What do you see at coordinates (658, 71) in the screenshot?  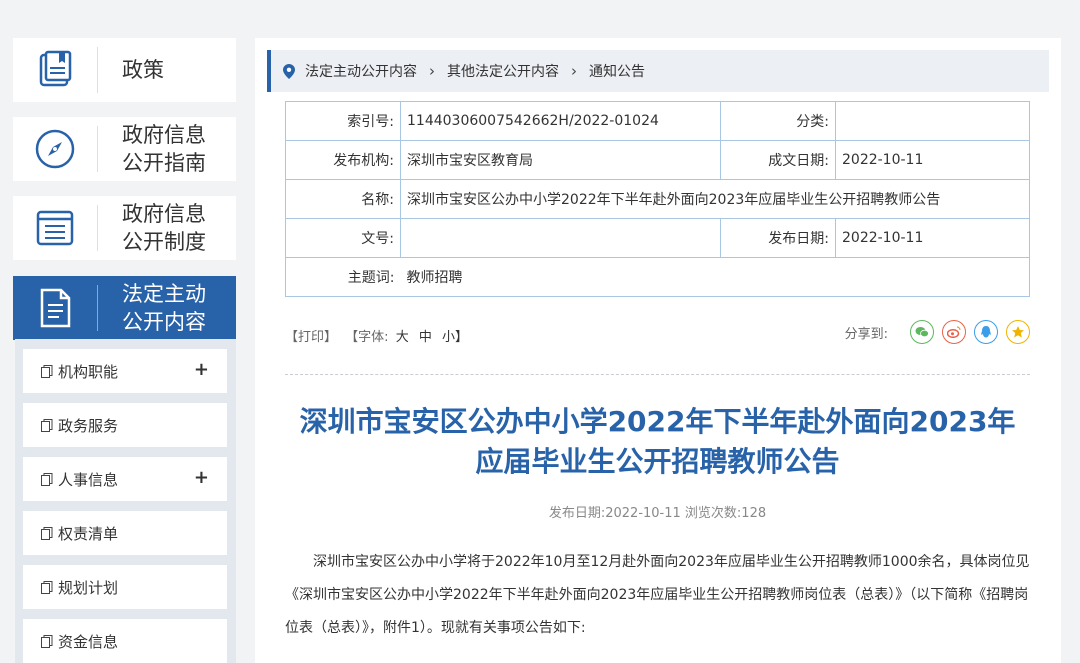 I see `breadcrumb: 法定主动公开内容 › 其他法定公开内容 › 通知公告` at bounding box center [658, 71].